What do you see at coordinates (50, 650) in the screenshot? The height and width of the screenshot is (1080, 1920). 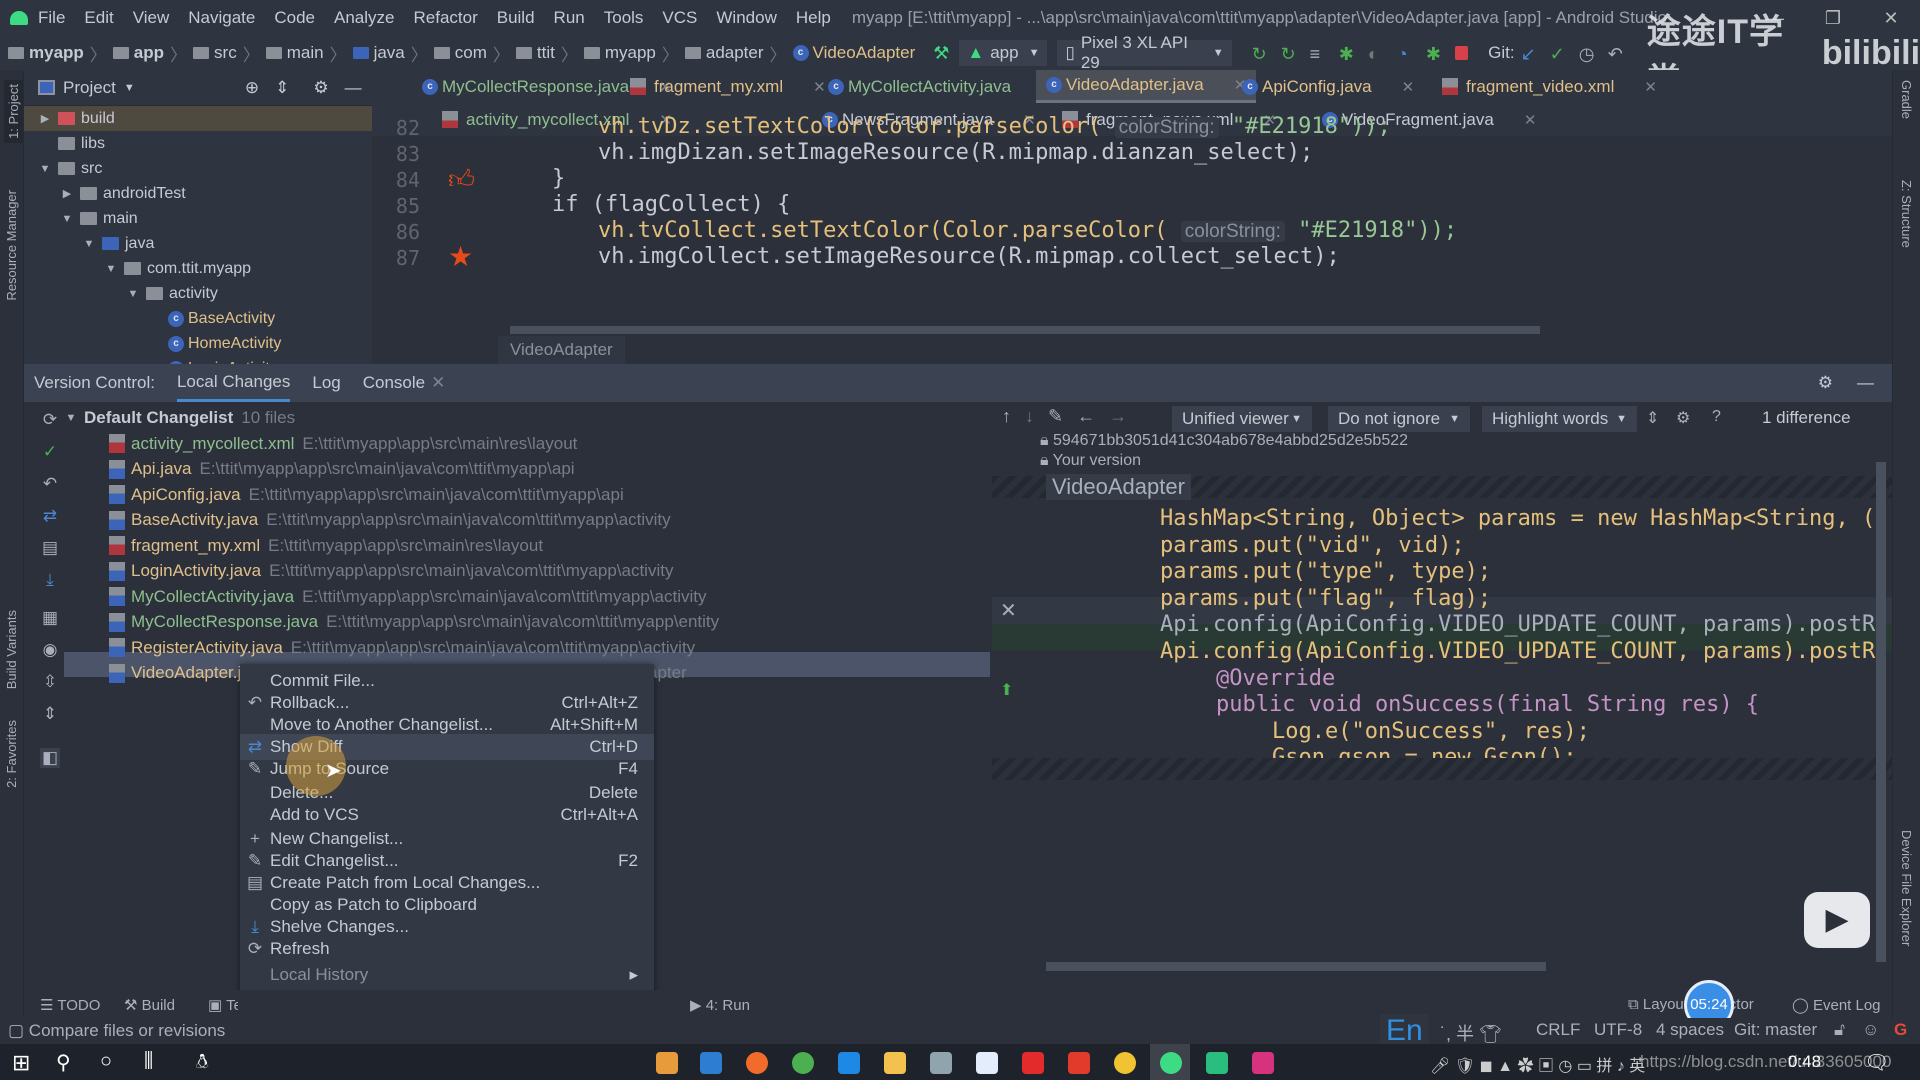 I see `preview-eye-icon: ◉` at bounding box center [50, 650].